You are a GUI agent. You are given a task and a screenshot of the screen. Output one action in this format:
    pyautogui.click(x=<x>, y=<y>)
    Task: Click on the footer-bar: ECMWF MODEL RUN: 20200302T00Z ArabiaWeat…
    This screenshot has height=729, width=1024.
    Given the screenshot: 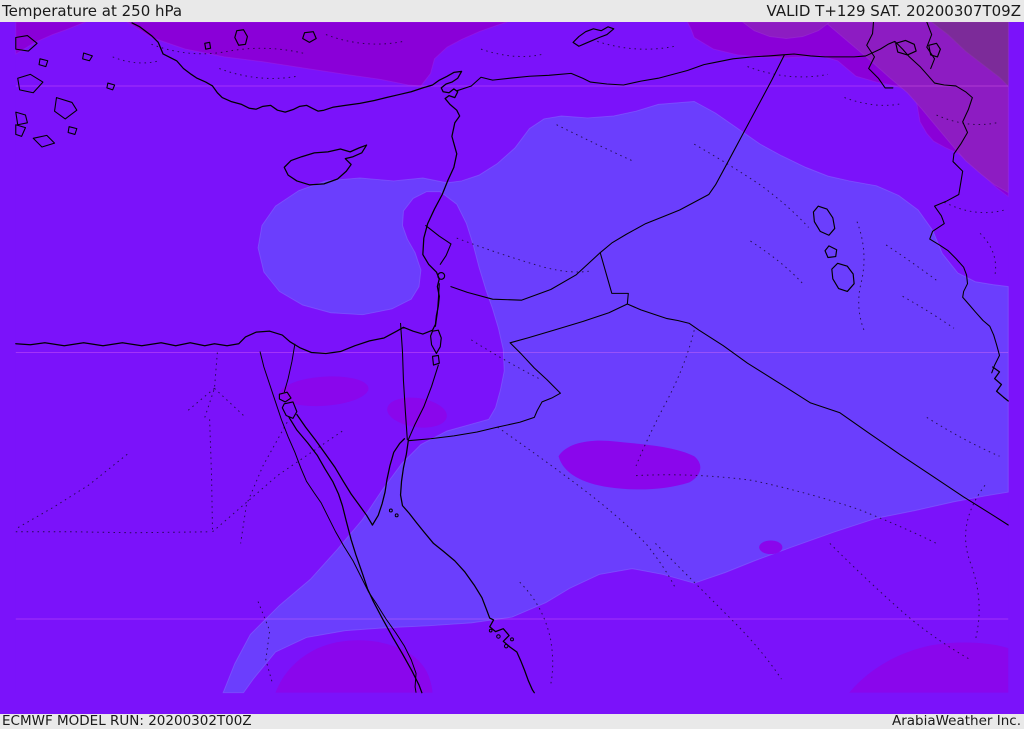 What is the action you would take?
    pyautogui.click(x=512, y=721)
    